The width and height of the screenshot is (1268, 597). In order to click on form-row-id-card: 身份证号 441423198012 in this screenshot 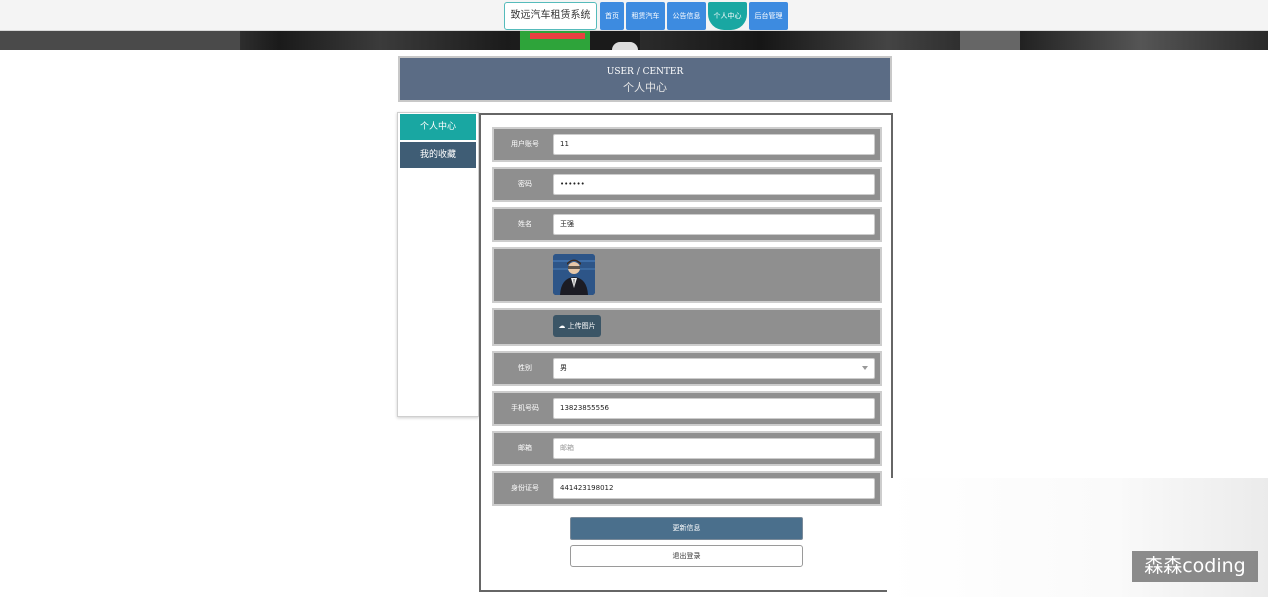, I will do `click(687, 488)`.